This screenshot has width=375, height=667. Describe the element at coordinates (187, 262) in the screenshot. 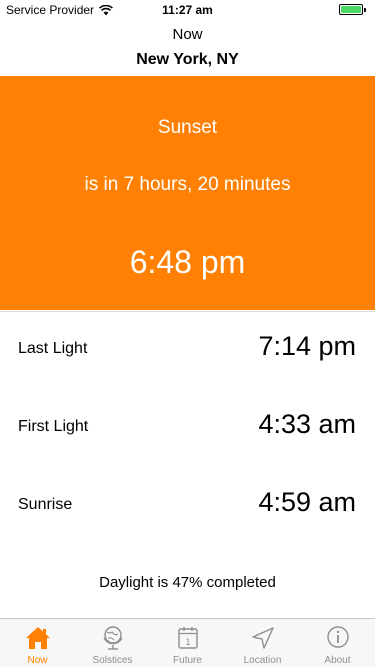

I see `next-event-time: 6:48 pm` at that location.